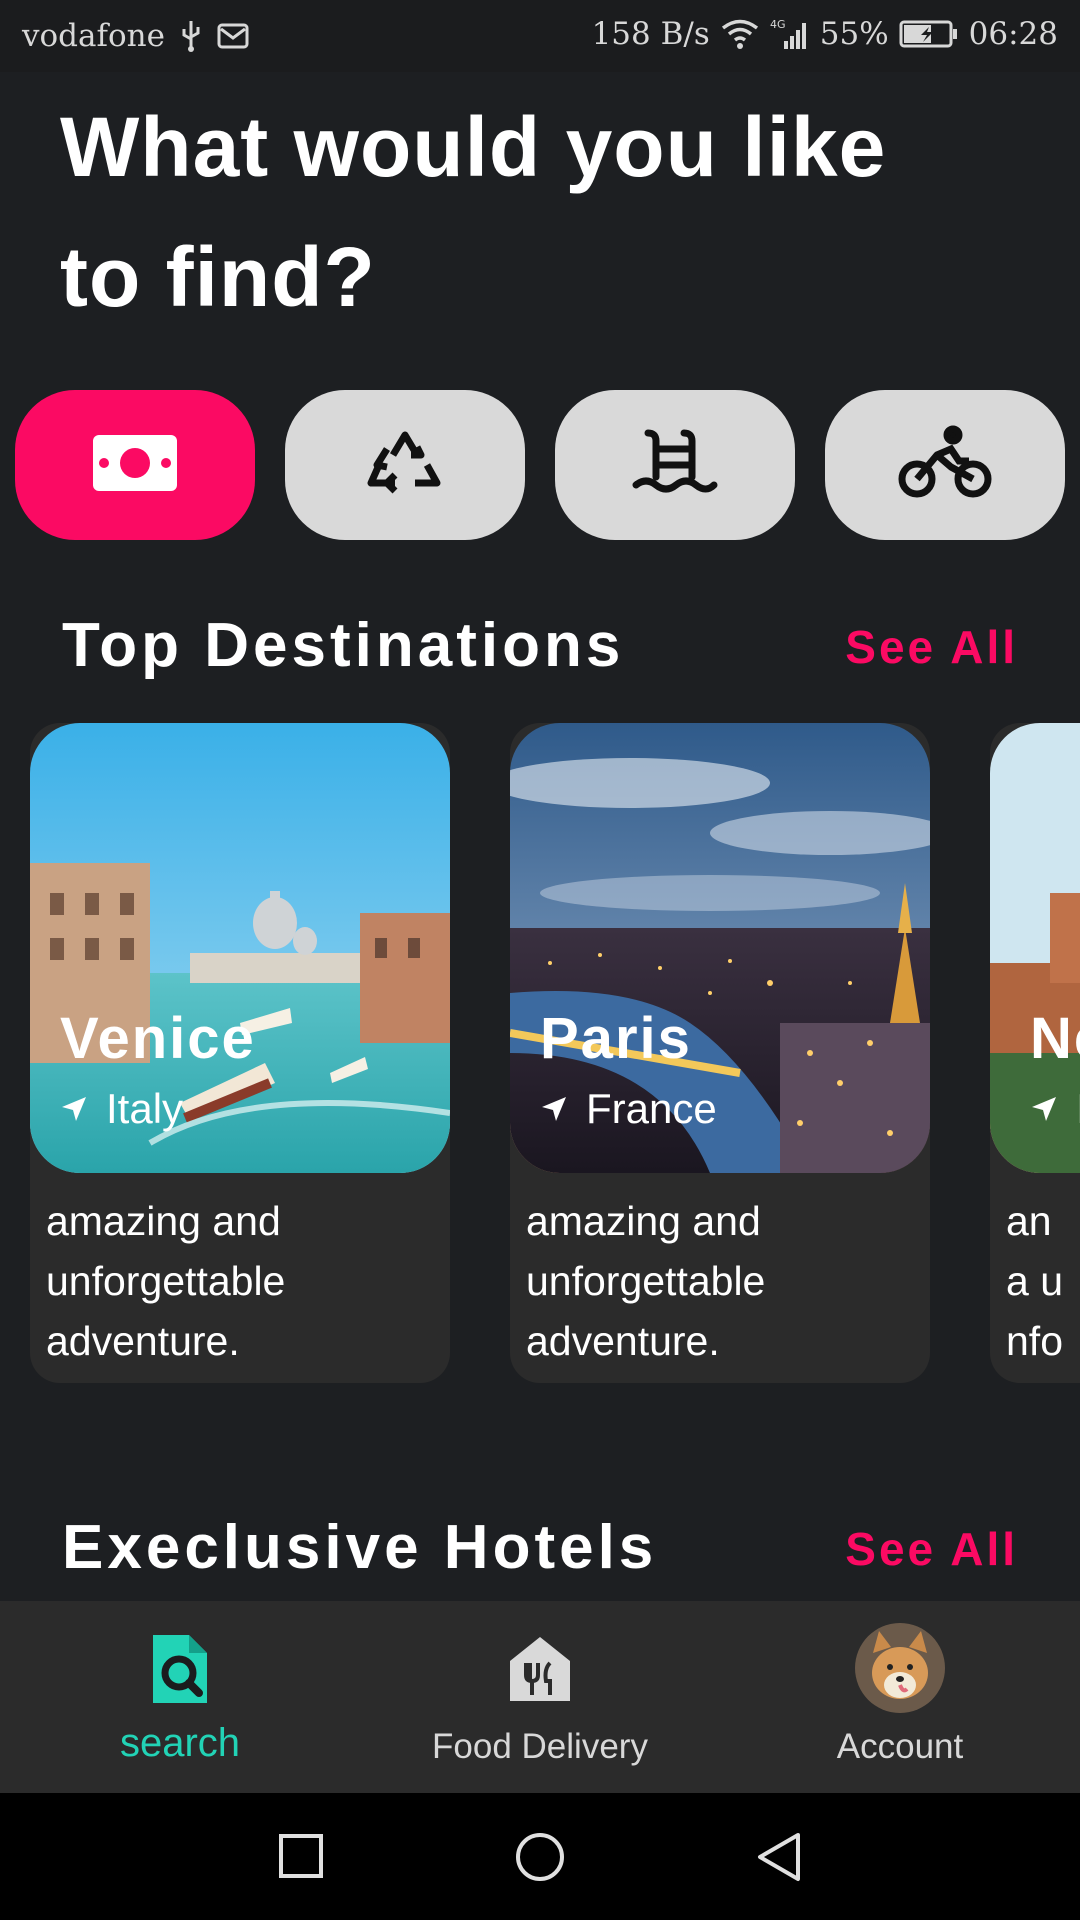  I want to click on destination-country-label: Italy, so click(145, 1108).